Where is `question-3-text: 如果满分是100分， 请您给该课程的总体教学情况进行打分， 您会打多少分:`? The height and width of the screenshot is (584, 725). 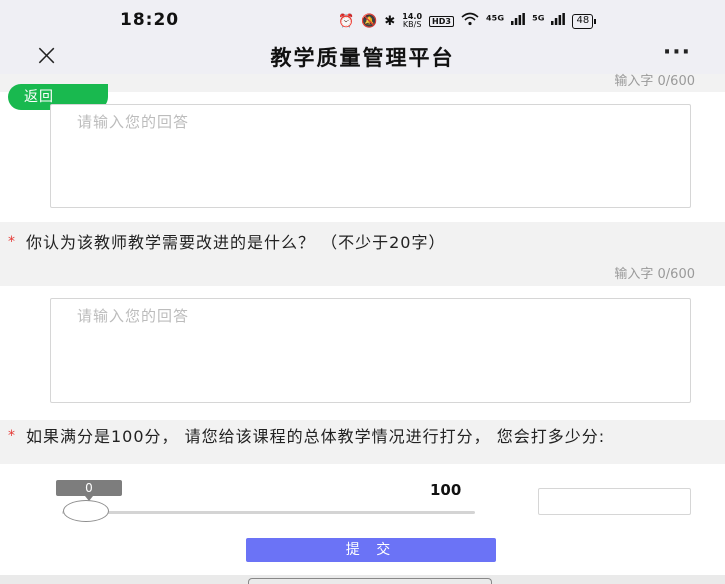 question-3-text: 如果满分是100分， 请您给该课程的总体教学情况进行打分， 您会打多少分: is located at coordinates (316, 436).